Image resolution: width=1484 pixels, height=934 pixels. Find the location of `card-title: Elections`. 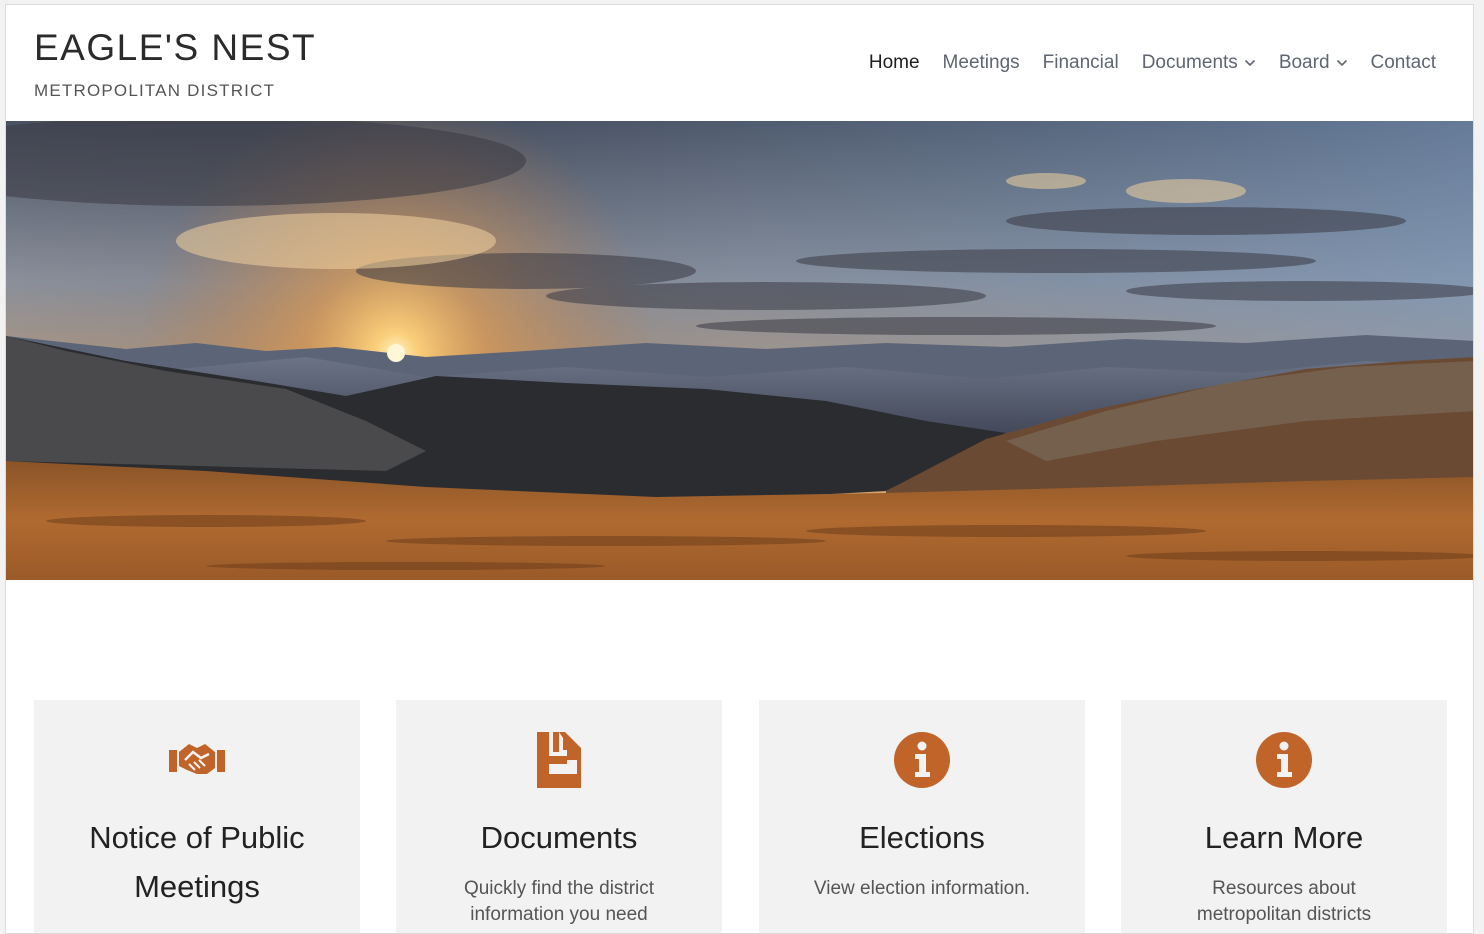

card-title: Elections is located at coordinates (922, 837).